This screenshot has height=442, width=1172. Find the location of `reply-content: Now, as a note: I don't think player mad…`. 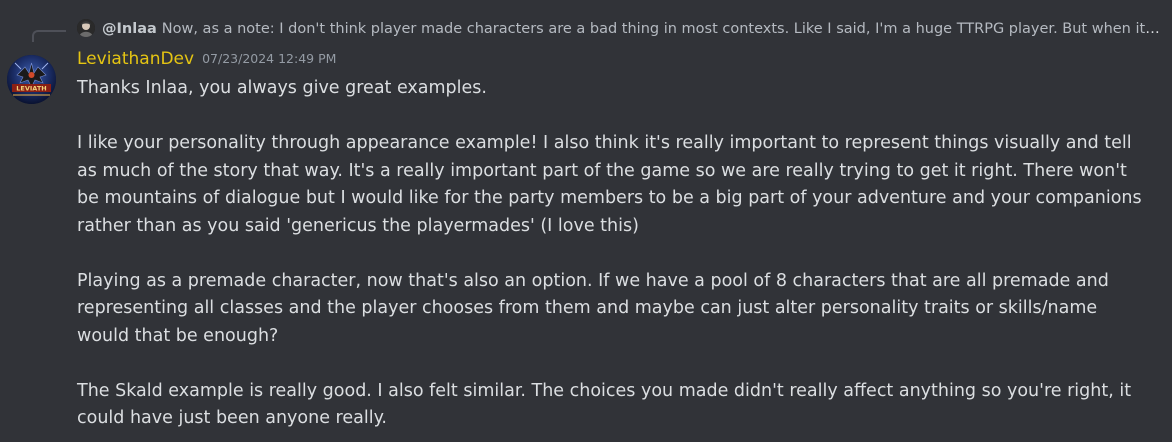

reply-content: Now, as a note: I don't think player mad… is located at coordinates (662, 29).